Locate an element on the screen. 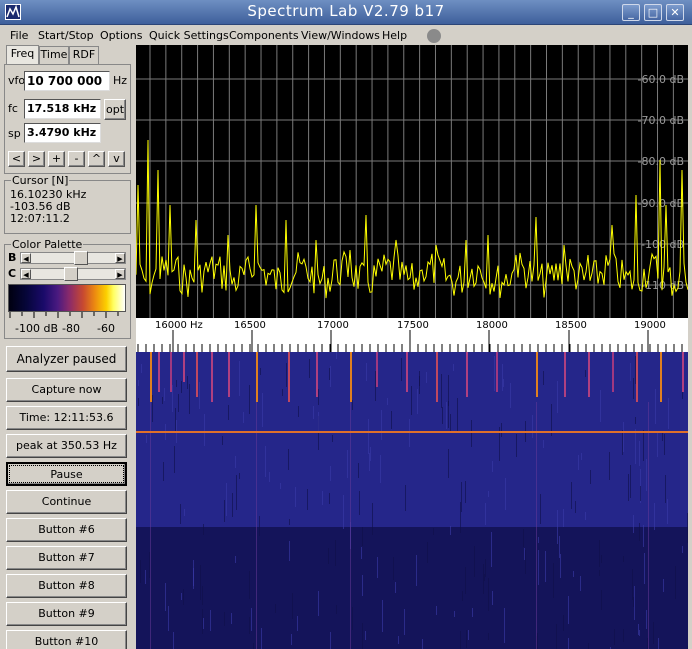  minimize-icon: _ is located at coordinates (631, 12).